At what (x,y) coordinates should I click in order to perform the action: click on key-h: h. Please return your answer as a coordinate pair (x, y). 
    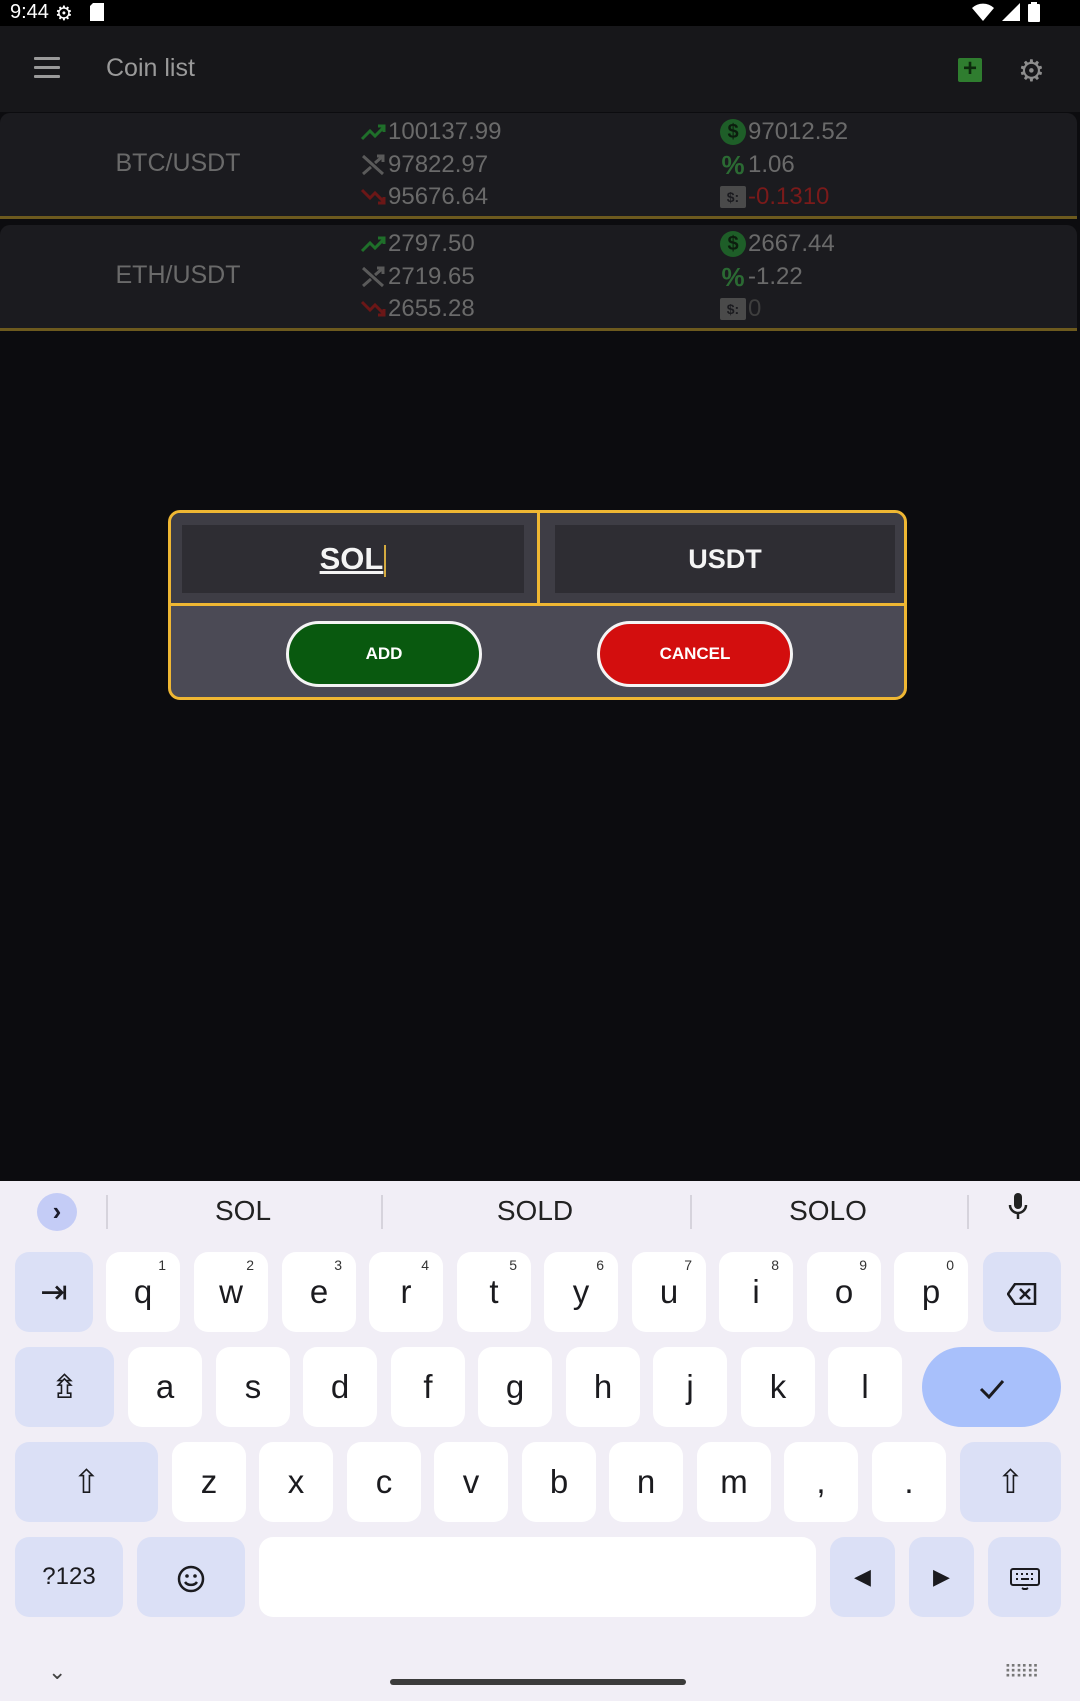
    Looking at the image, I should click on (603, 1387).